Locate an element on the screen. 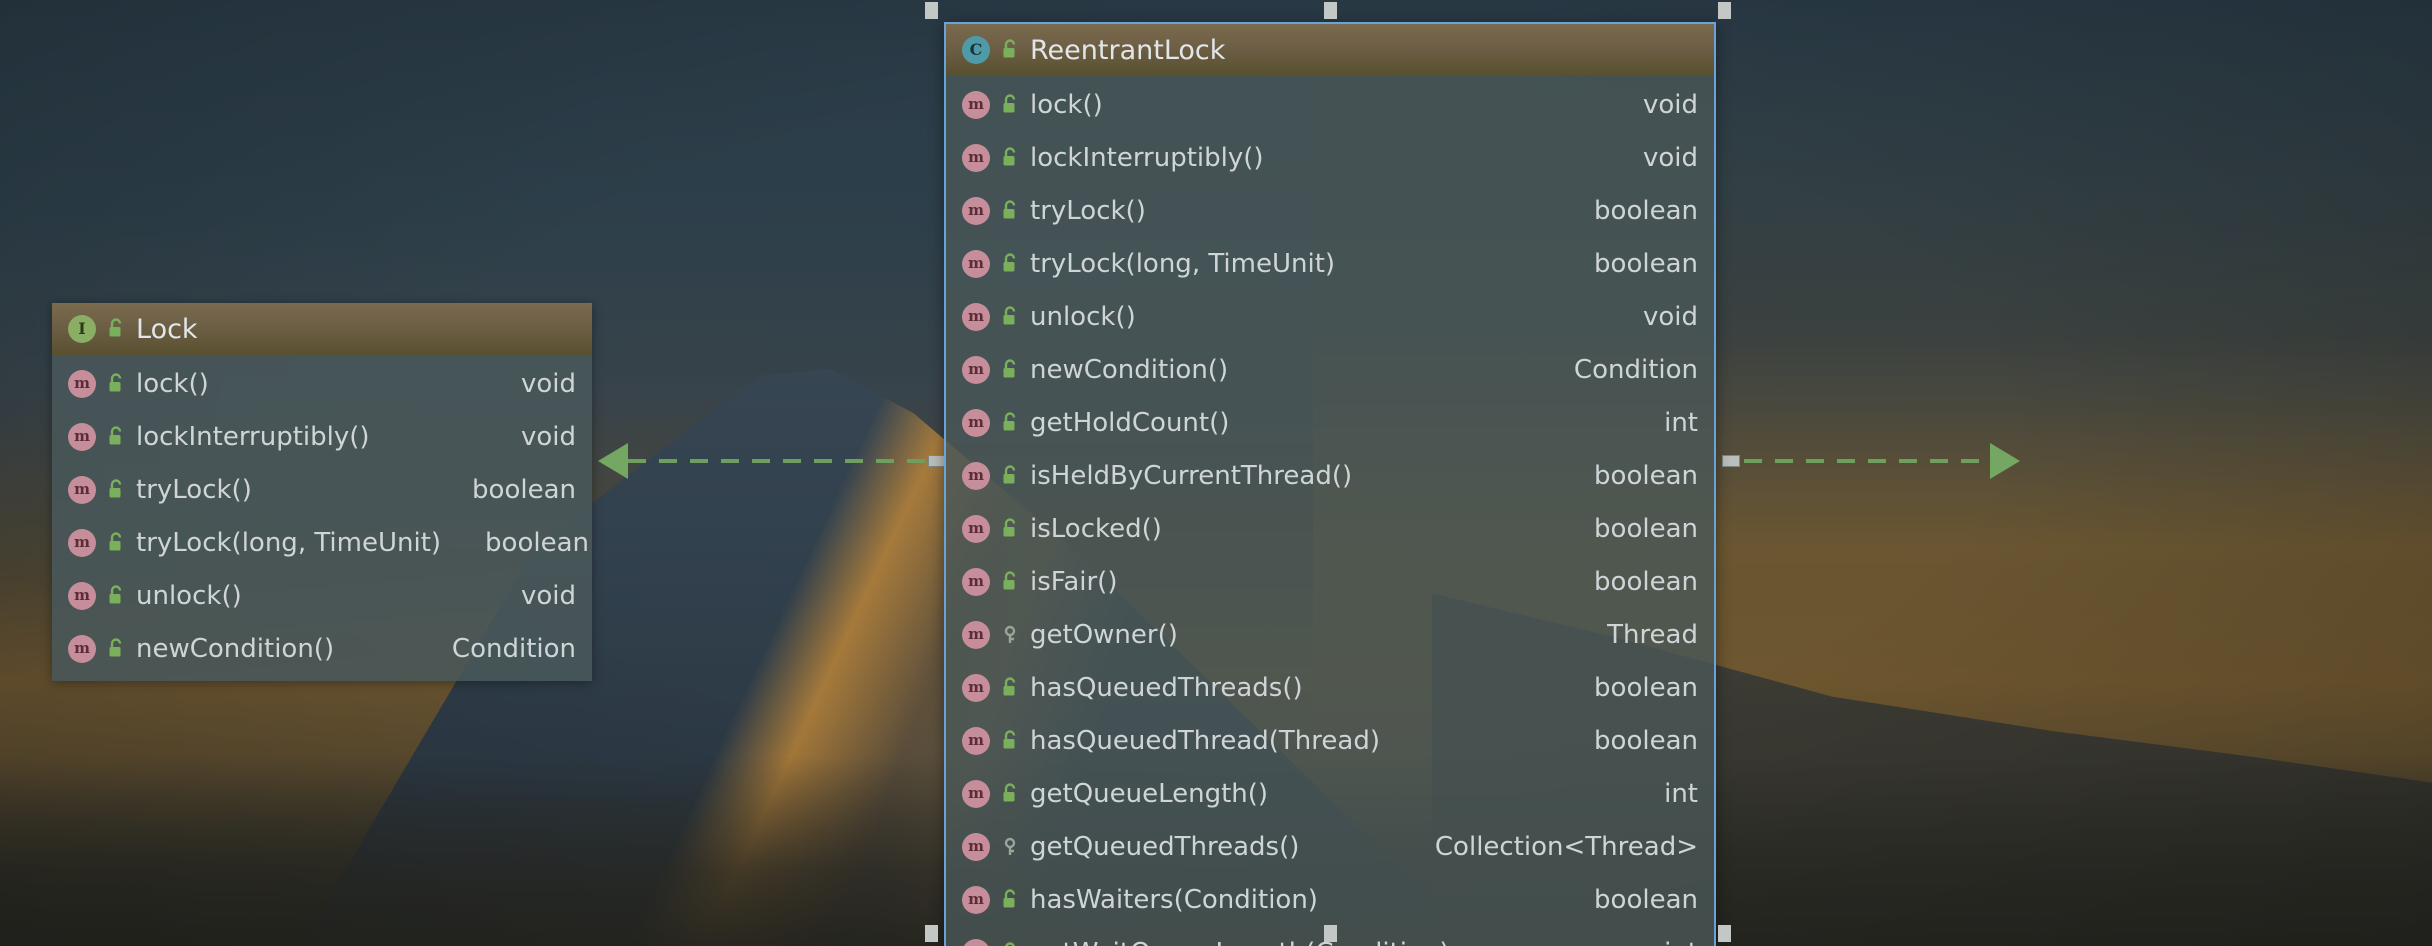 The width and height of the screenshot is (2432, 946). selection-handle-bottom-right is located at coordinates (1724, 933).